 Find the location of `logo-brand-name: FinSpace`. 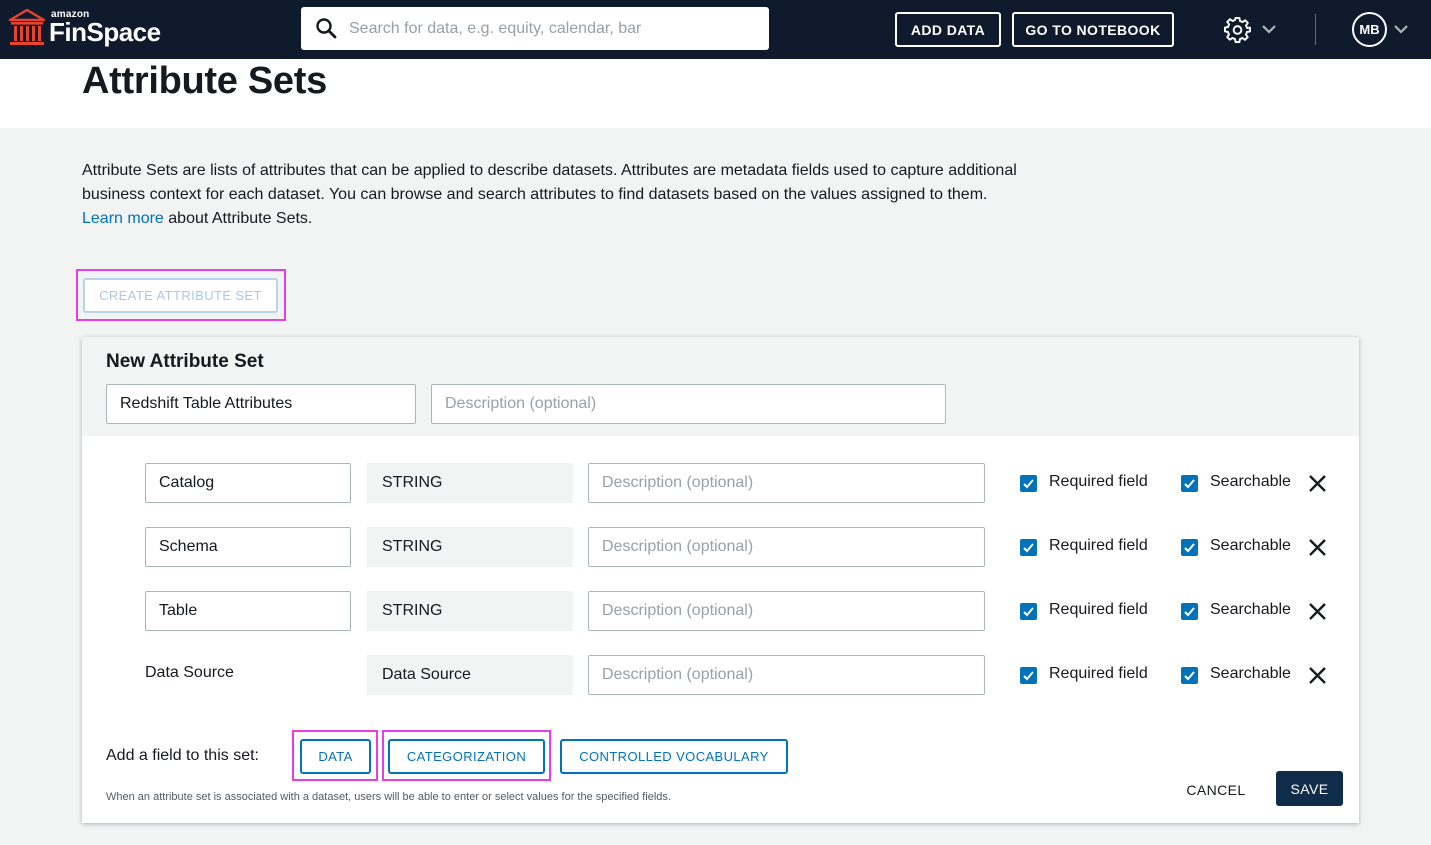

logo-brand-name: FinSpace is located at coordinates (105, 32).